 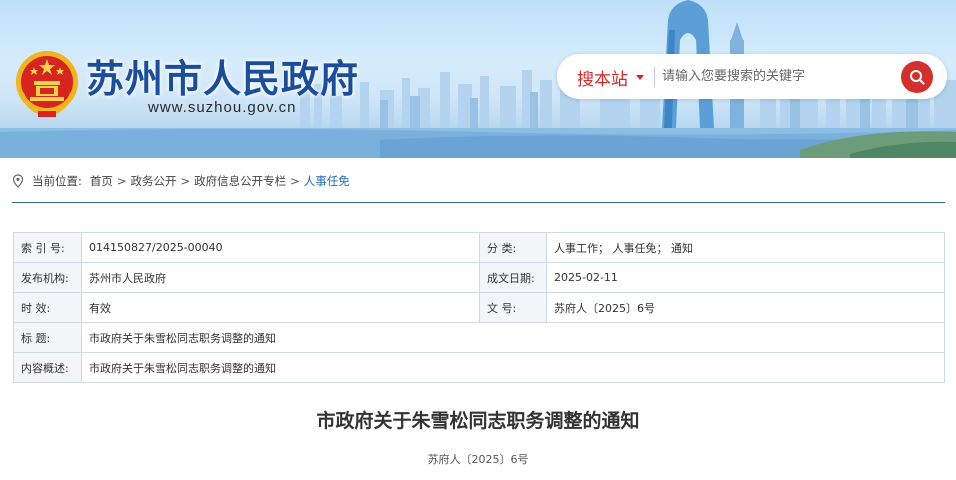 What do you see at coordinates (222, 107) in the screenshot?
I see `site-url: www.suzhou.gov.cn` at bounding box center [222, 107].